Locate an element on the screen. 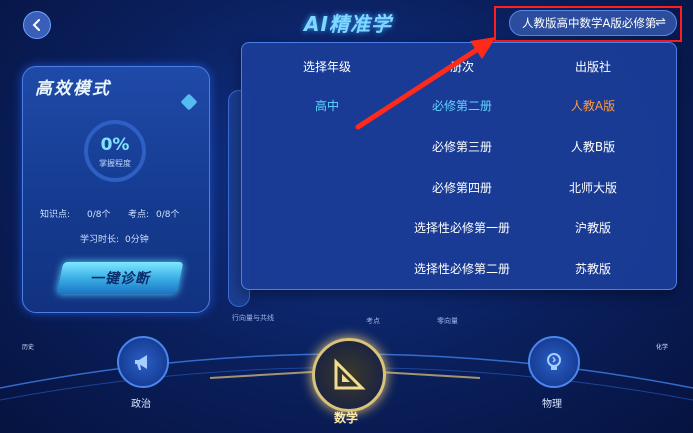 This screenshot has height=433, width=693. chevron-left-icon is located at coordinates (36, 25).